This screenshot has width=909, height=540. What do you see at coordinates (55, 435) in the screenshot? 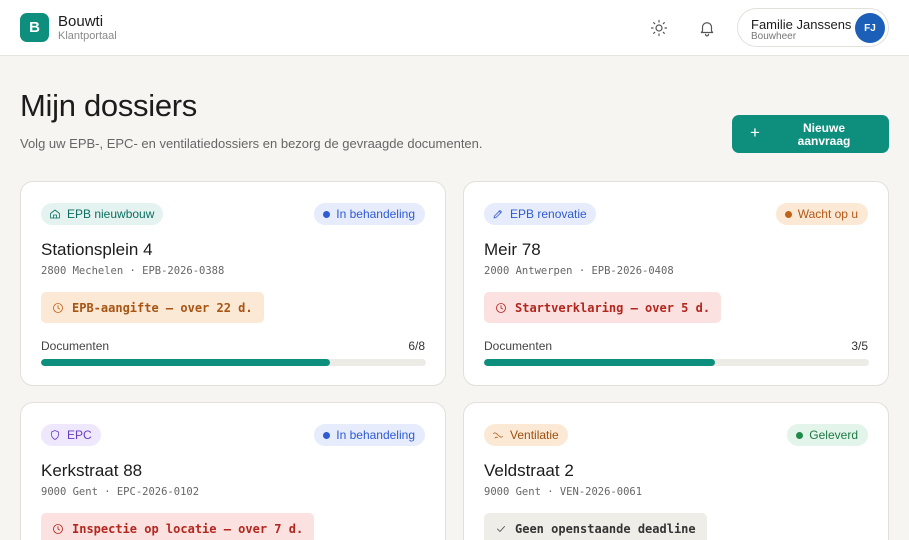
I see `shield-icon` at bounding box center [55, 435].